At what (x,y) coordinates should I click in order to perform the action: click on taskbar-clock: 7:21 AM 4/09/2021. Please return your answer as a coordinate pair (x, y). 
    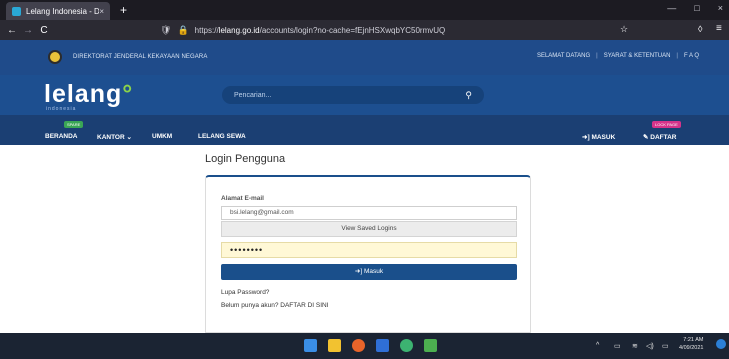
    Looking at the image, I should click on (691, 344).